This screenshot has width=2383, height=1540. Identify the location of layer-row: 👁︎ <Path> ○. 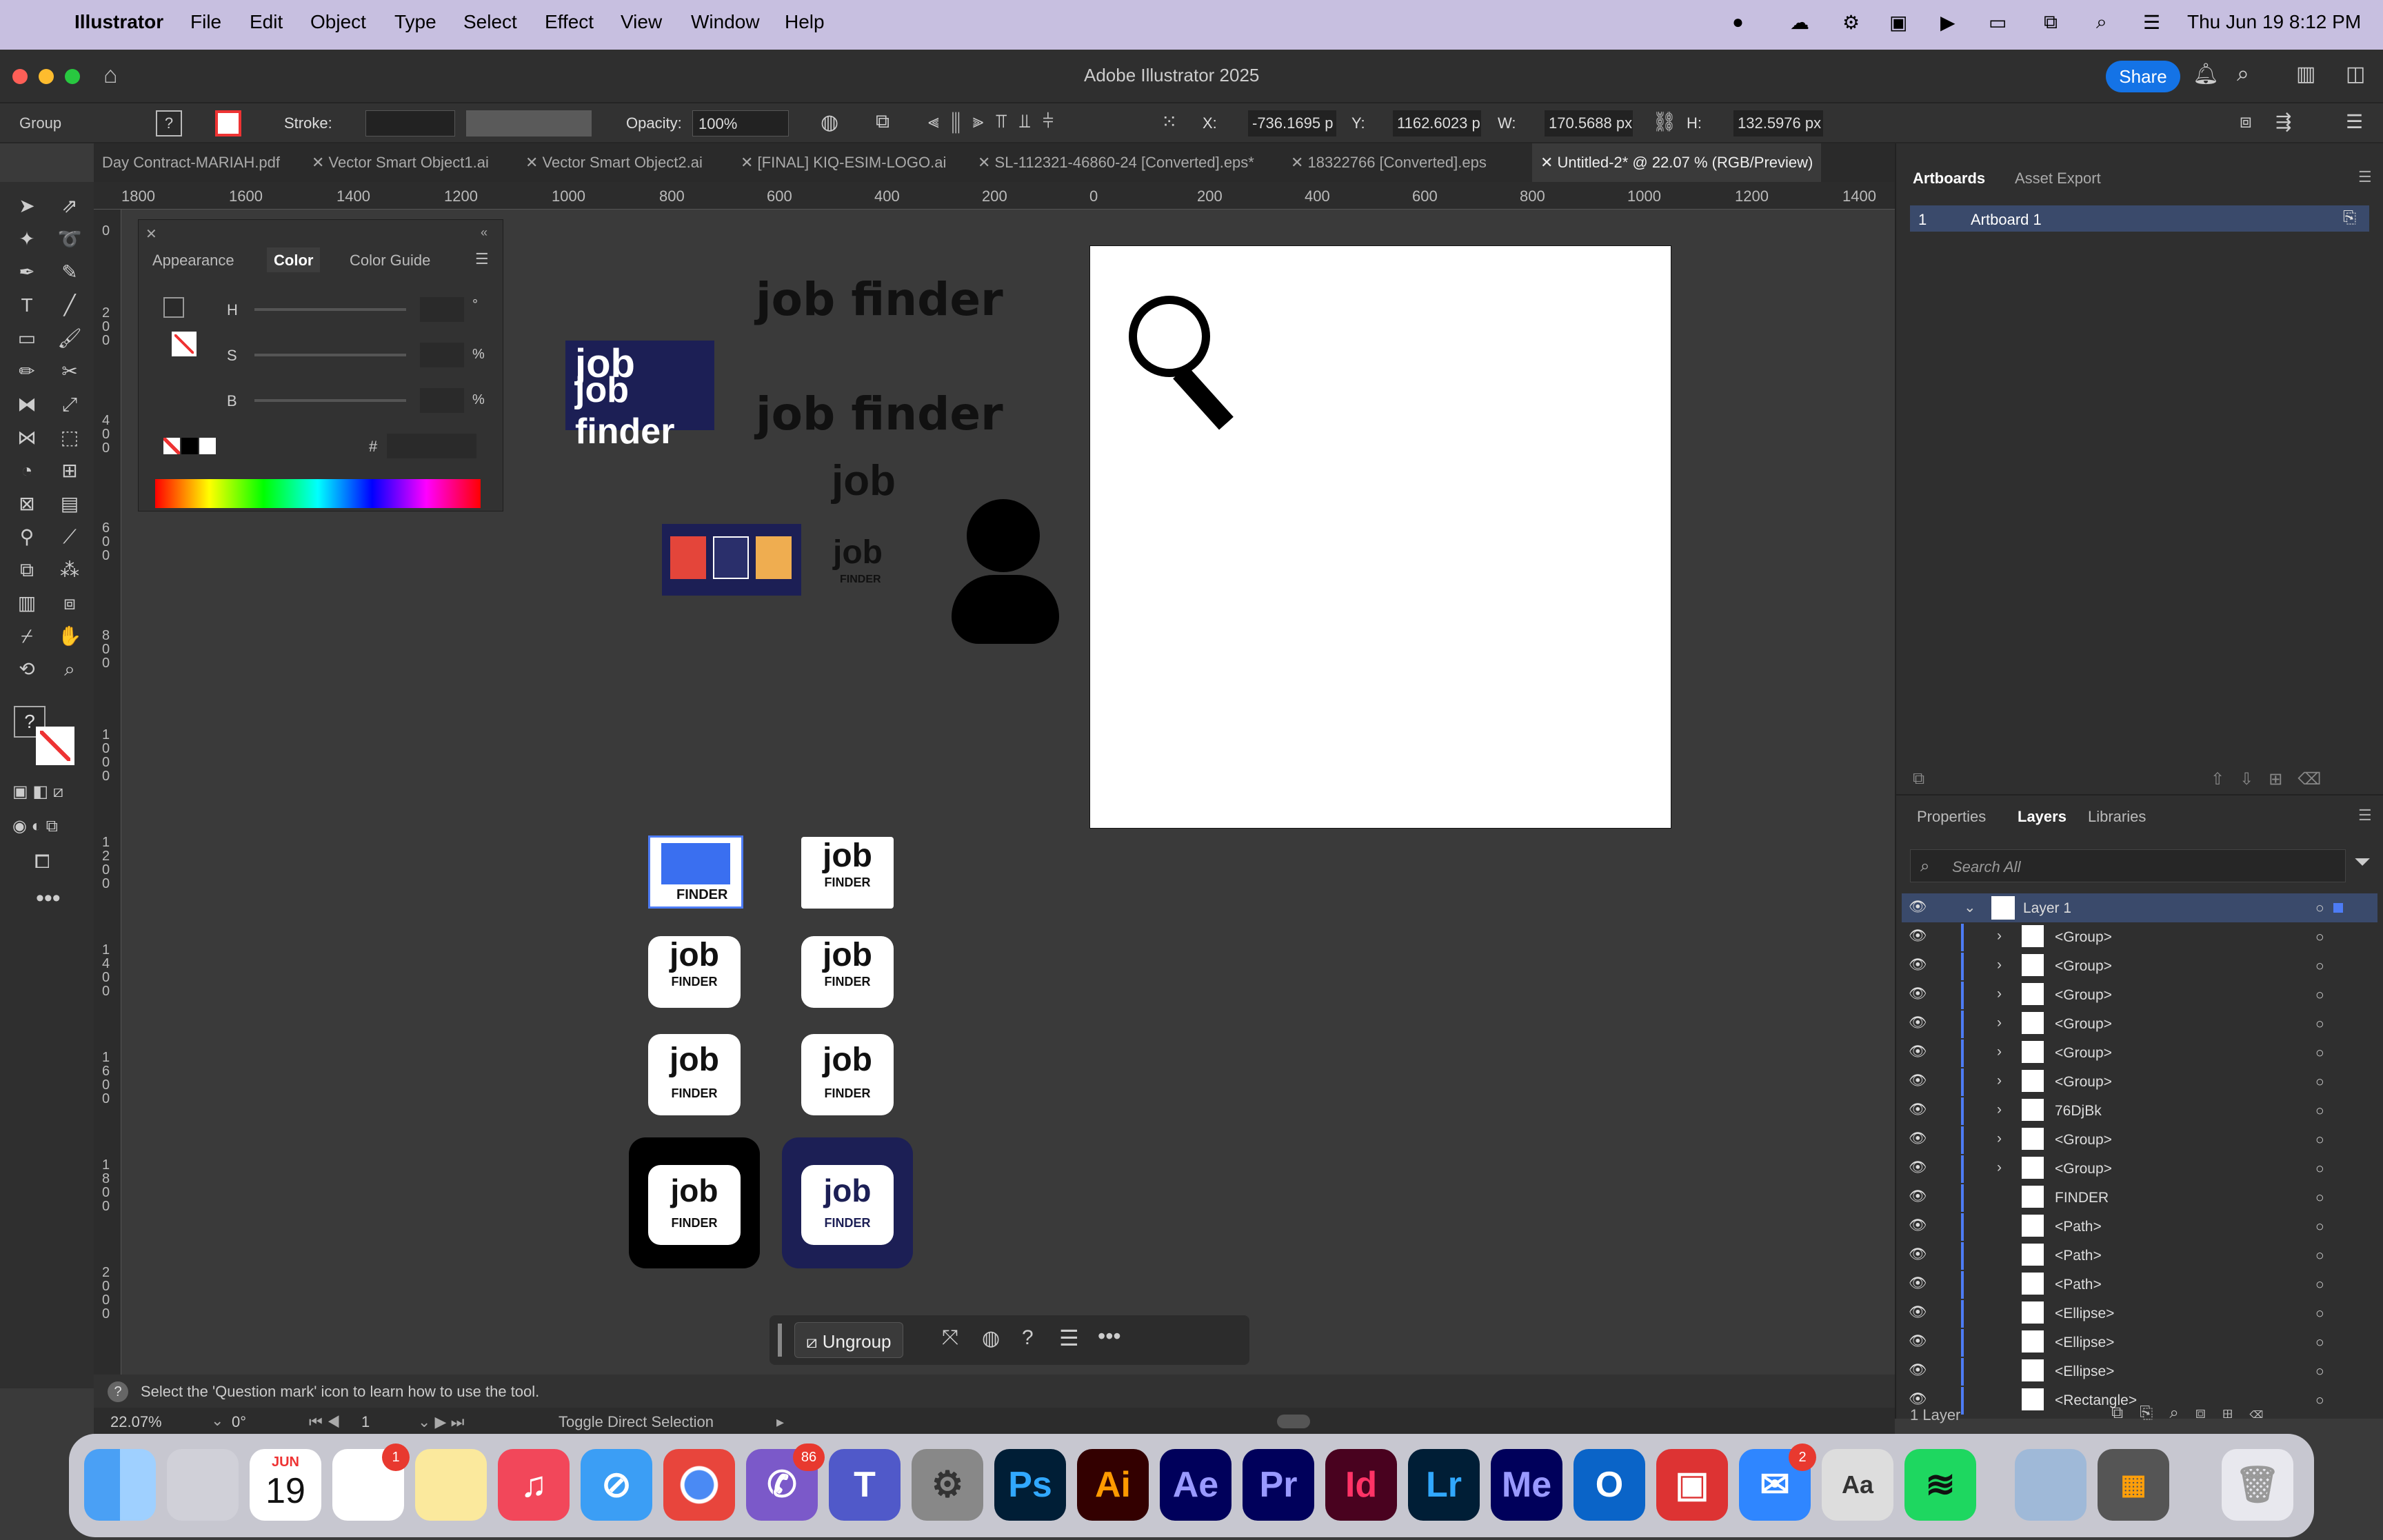
(2139, 1256).